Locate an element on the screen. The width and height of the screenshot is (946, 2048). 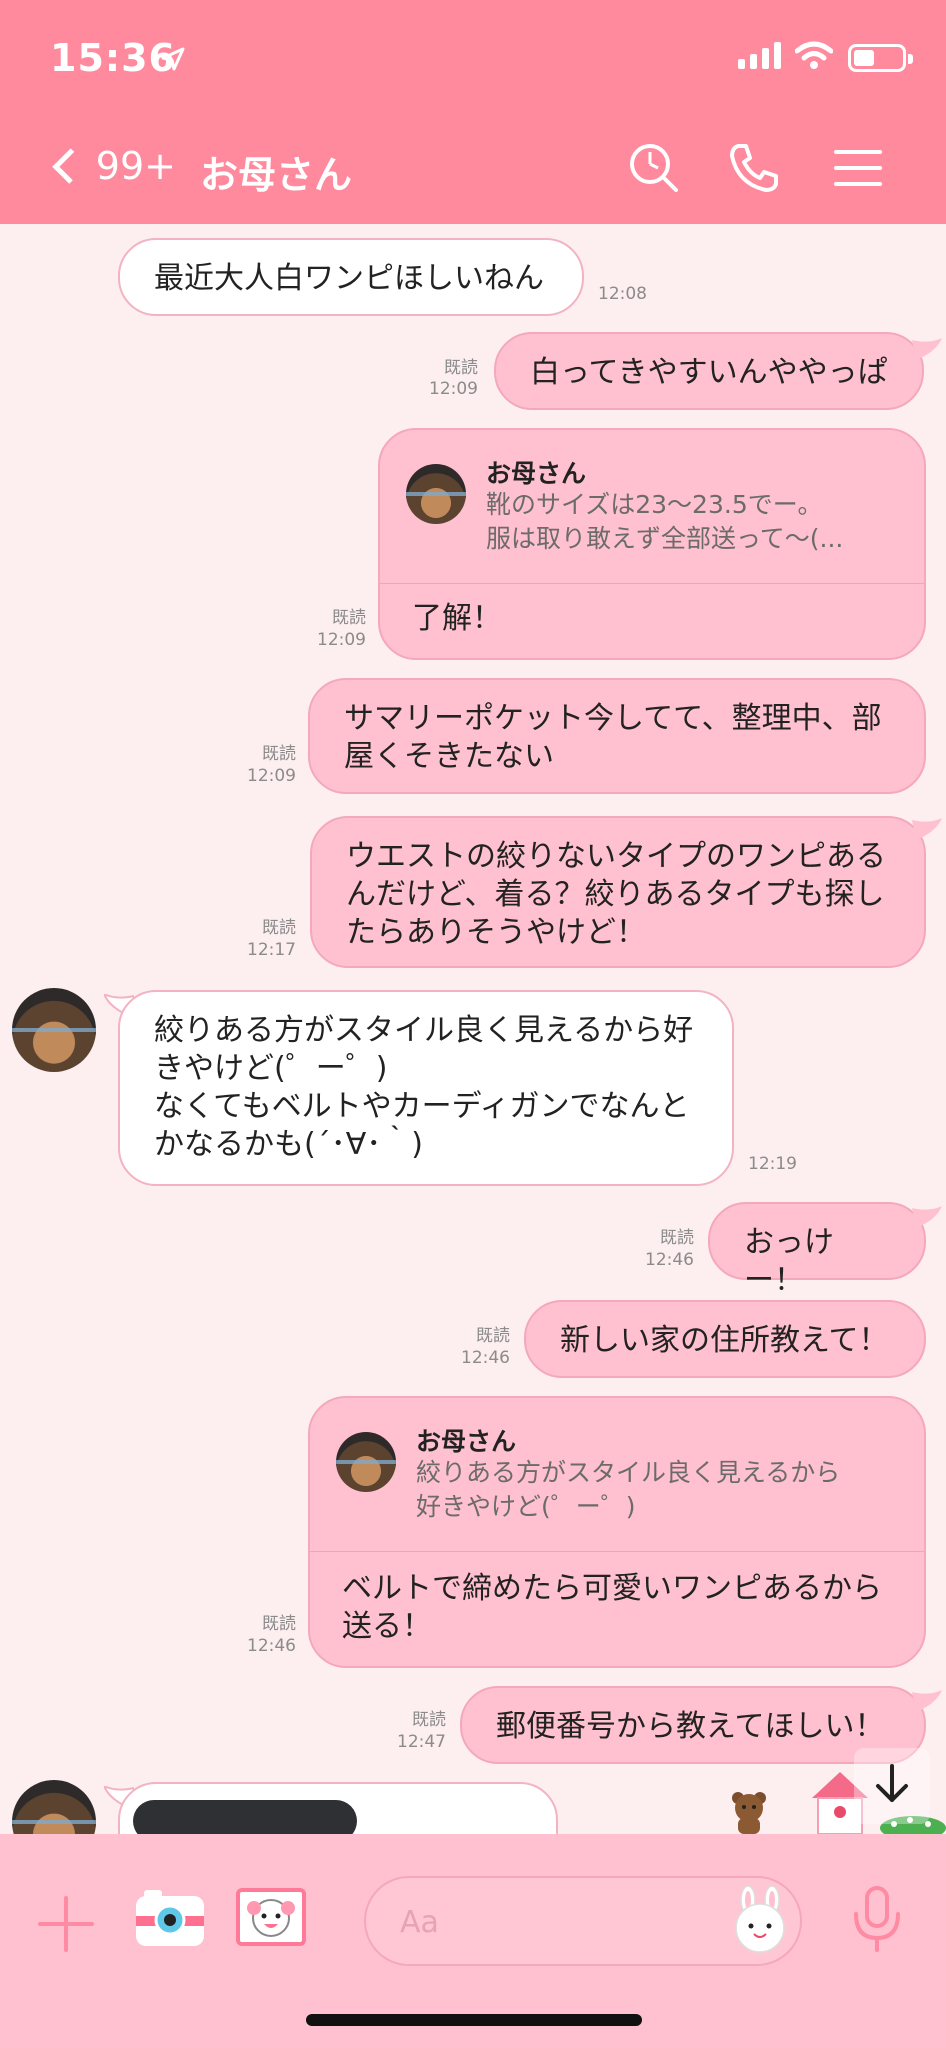
plus-icon is located at coordinates (66, 1924).